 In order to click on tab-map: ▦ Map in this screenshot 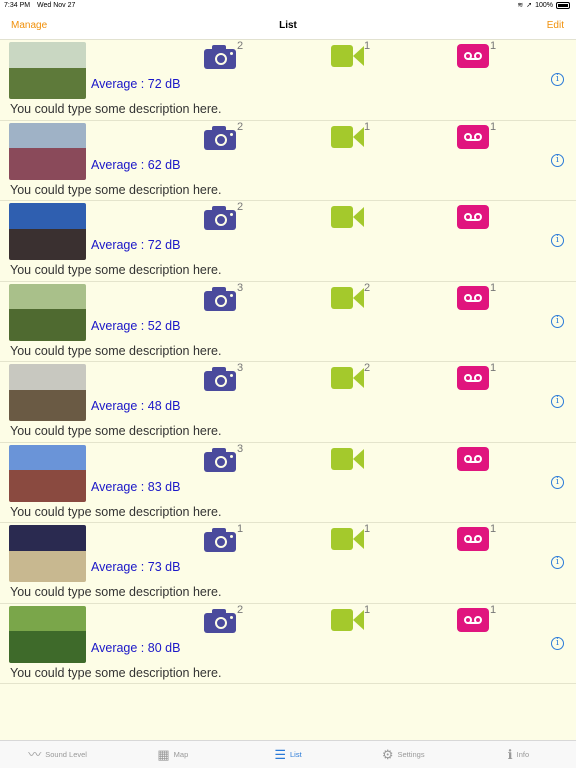, I will do `click(172, 754)`.